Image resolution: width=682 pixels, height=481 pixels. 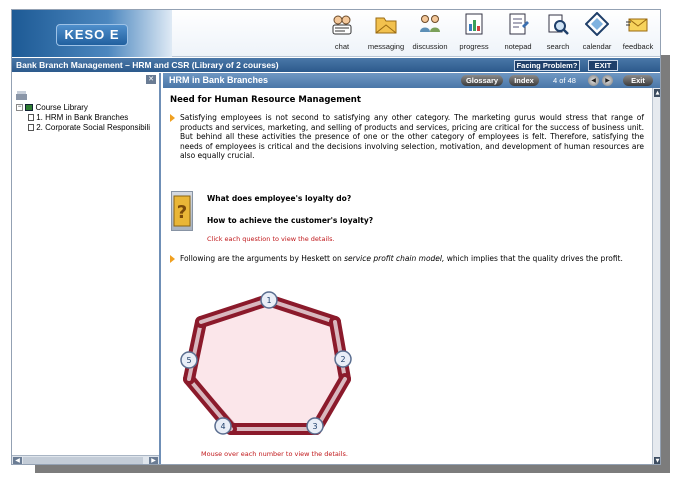 I want to click on brand-logo: KESO E, so click(x=92, y=33).